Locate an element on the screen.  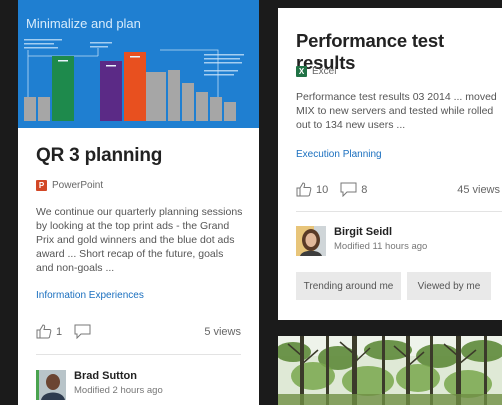
app-label-row: P PowerPoint is located at coordinates (69, 185).